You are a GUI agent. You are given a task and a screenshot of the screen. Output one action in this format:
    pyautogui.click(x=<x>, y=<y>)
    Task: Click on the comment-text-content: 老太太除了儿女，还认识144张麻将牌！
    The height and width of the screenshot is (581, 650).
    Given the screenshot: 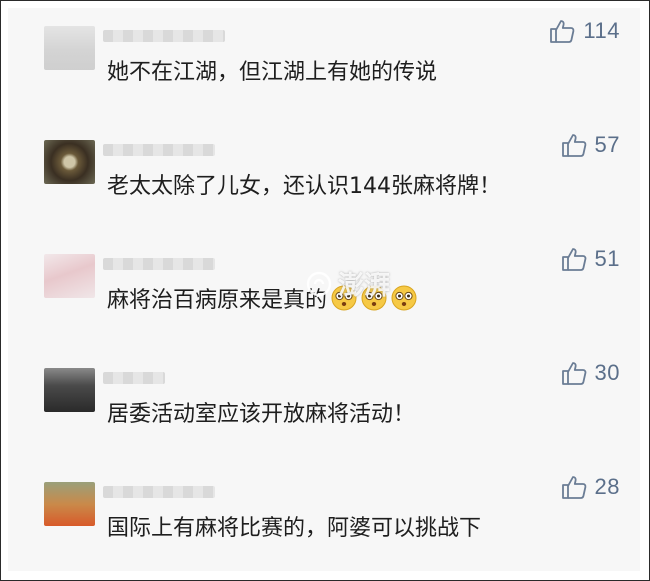 What is the action you would take?
    pyautogui.click(x=304, y=186)
    